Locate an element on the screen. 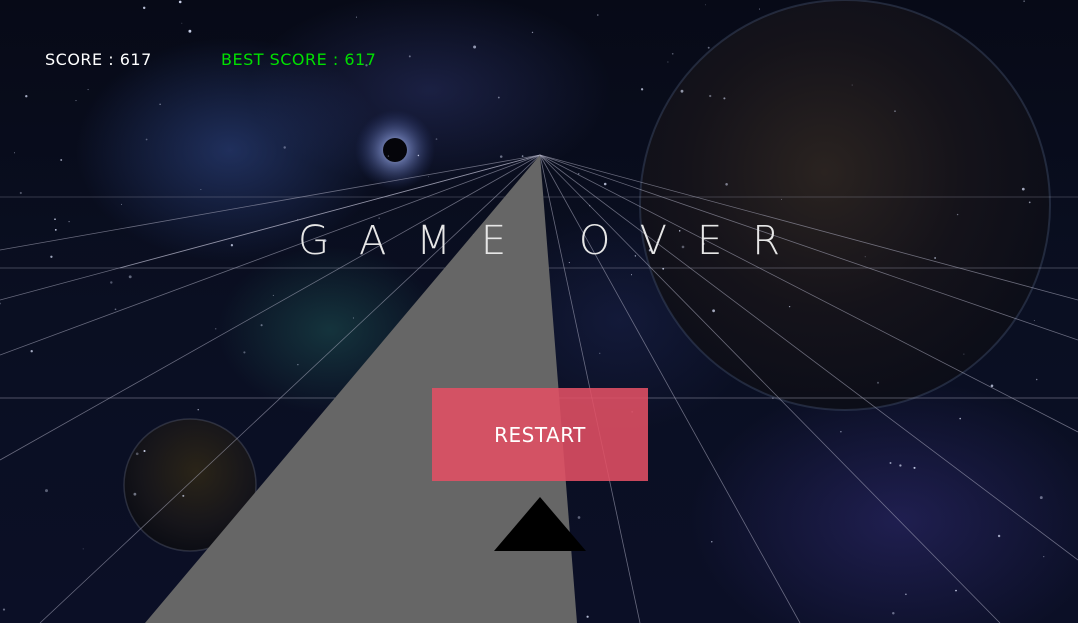 Image resolution: width=1078 pixels, height=623 pixels. game-over-title: GAME OVER is located at coordinates (554, 241).